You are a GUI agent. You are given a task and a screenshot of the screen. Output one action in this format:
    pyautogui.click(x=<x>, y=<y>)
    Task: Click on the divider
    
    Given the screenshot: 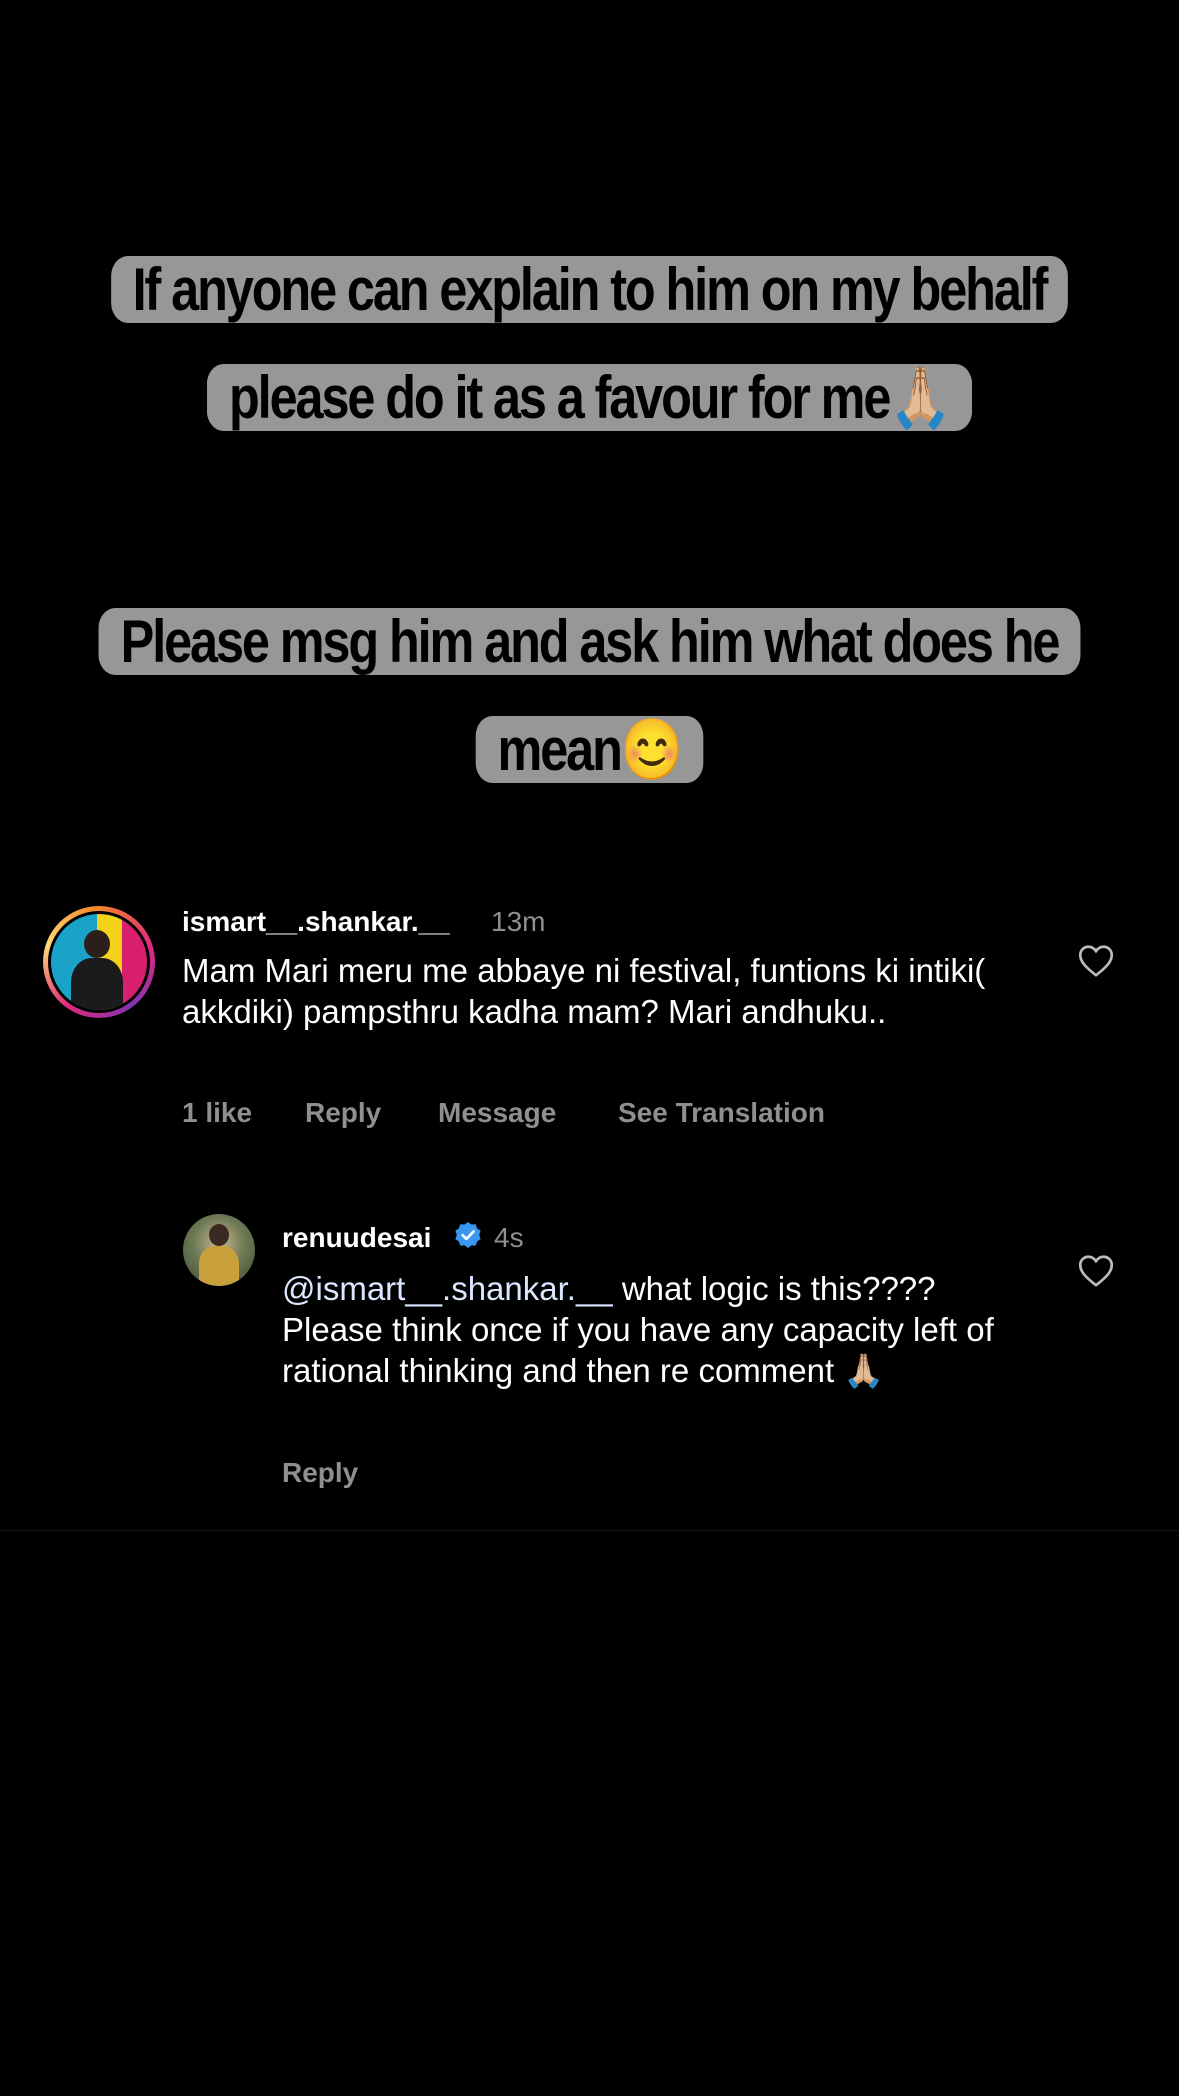 What is the action you would take?
    pyautogui.click(x=589, y=1530)
    